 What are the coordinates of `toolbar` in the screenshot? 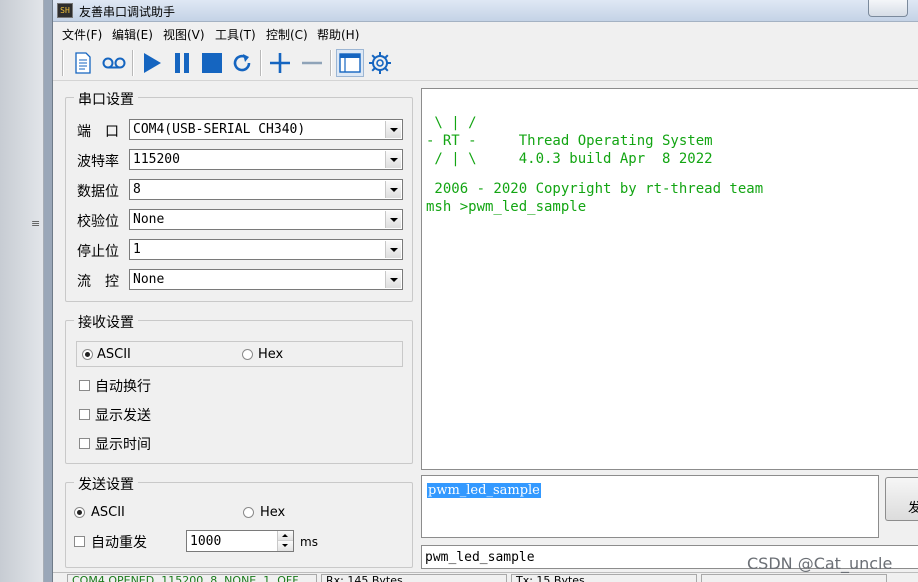 It's located at (485, 63).